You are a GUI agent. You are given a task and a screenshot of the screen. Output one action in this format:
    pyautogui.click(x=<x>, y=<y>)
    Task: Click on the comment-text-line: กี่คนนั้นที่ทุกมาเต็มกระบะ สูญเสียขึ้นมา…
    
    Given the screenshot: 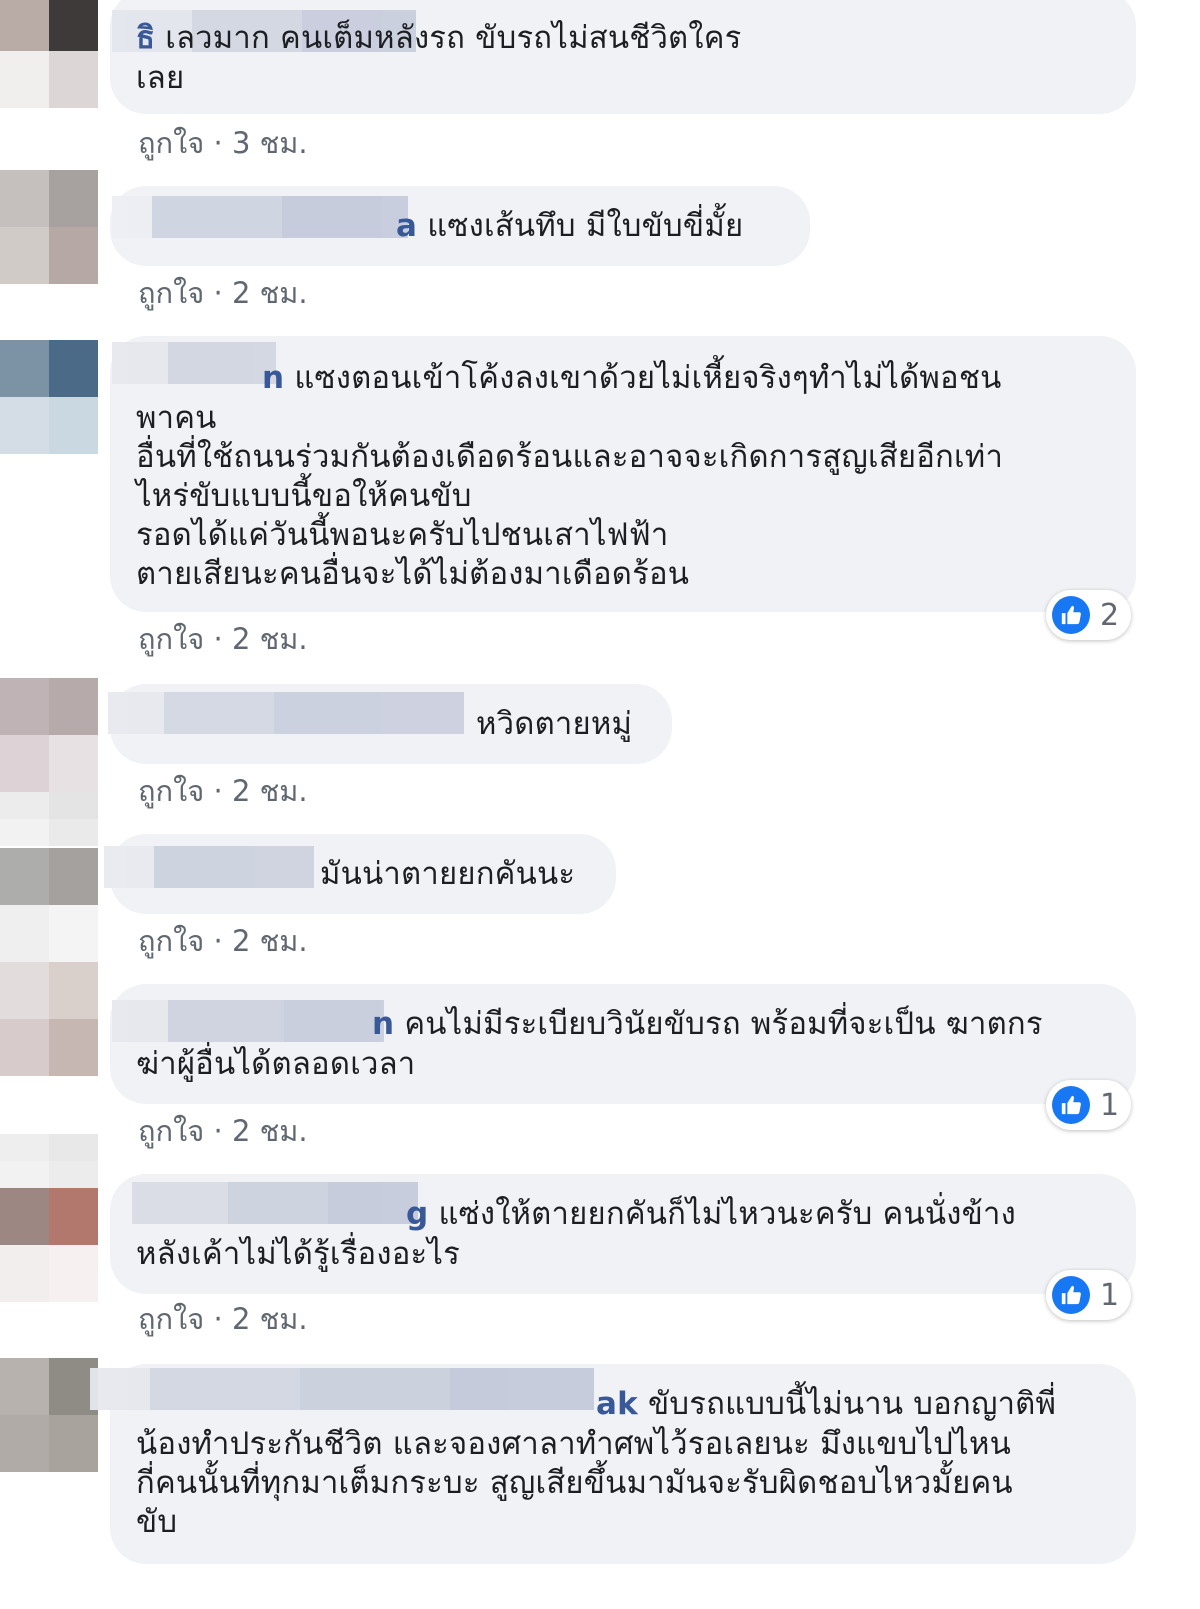 What is the action you would take?
    pyautogui.click(x=574, y=1483)
    